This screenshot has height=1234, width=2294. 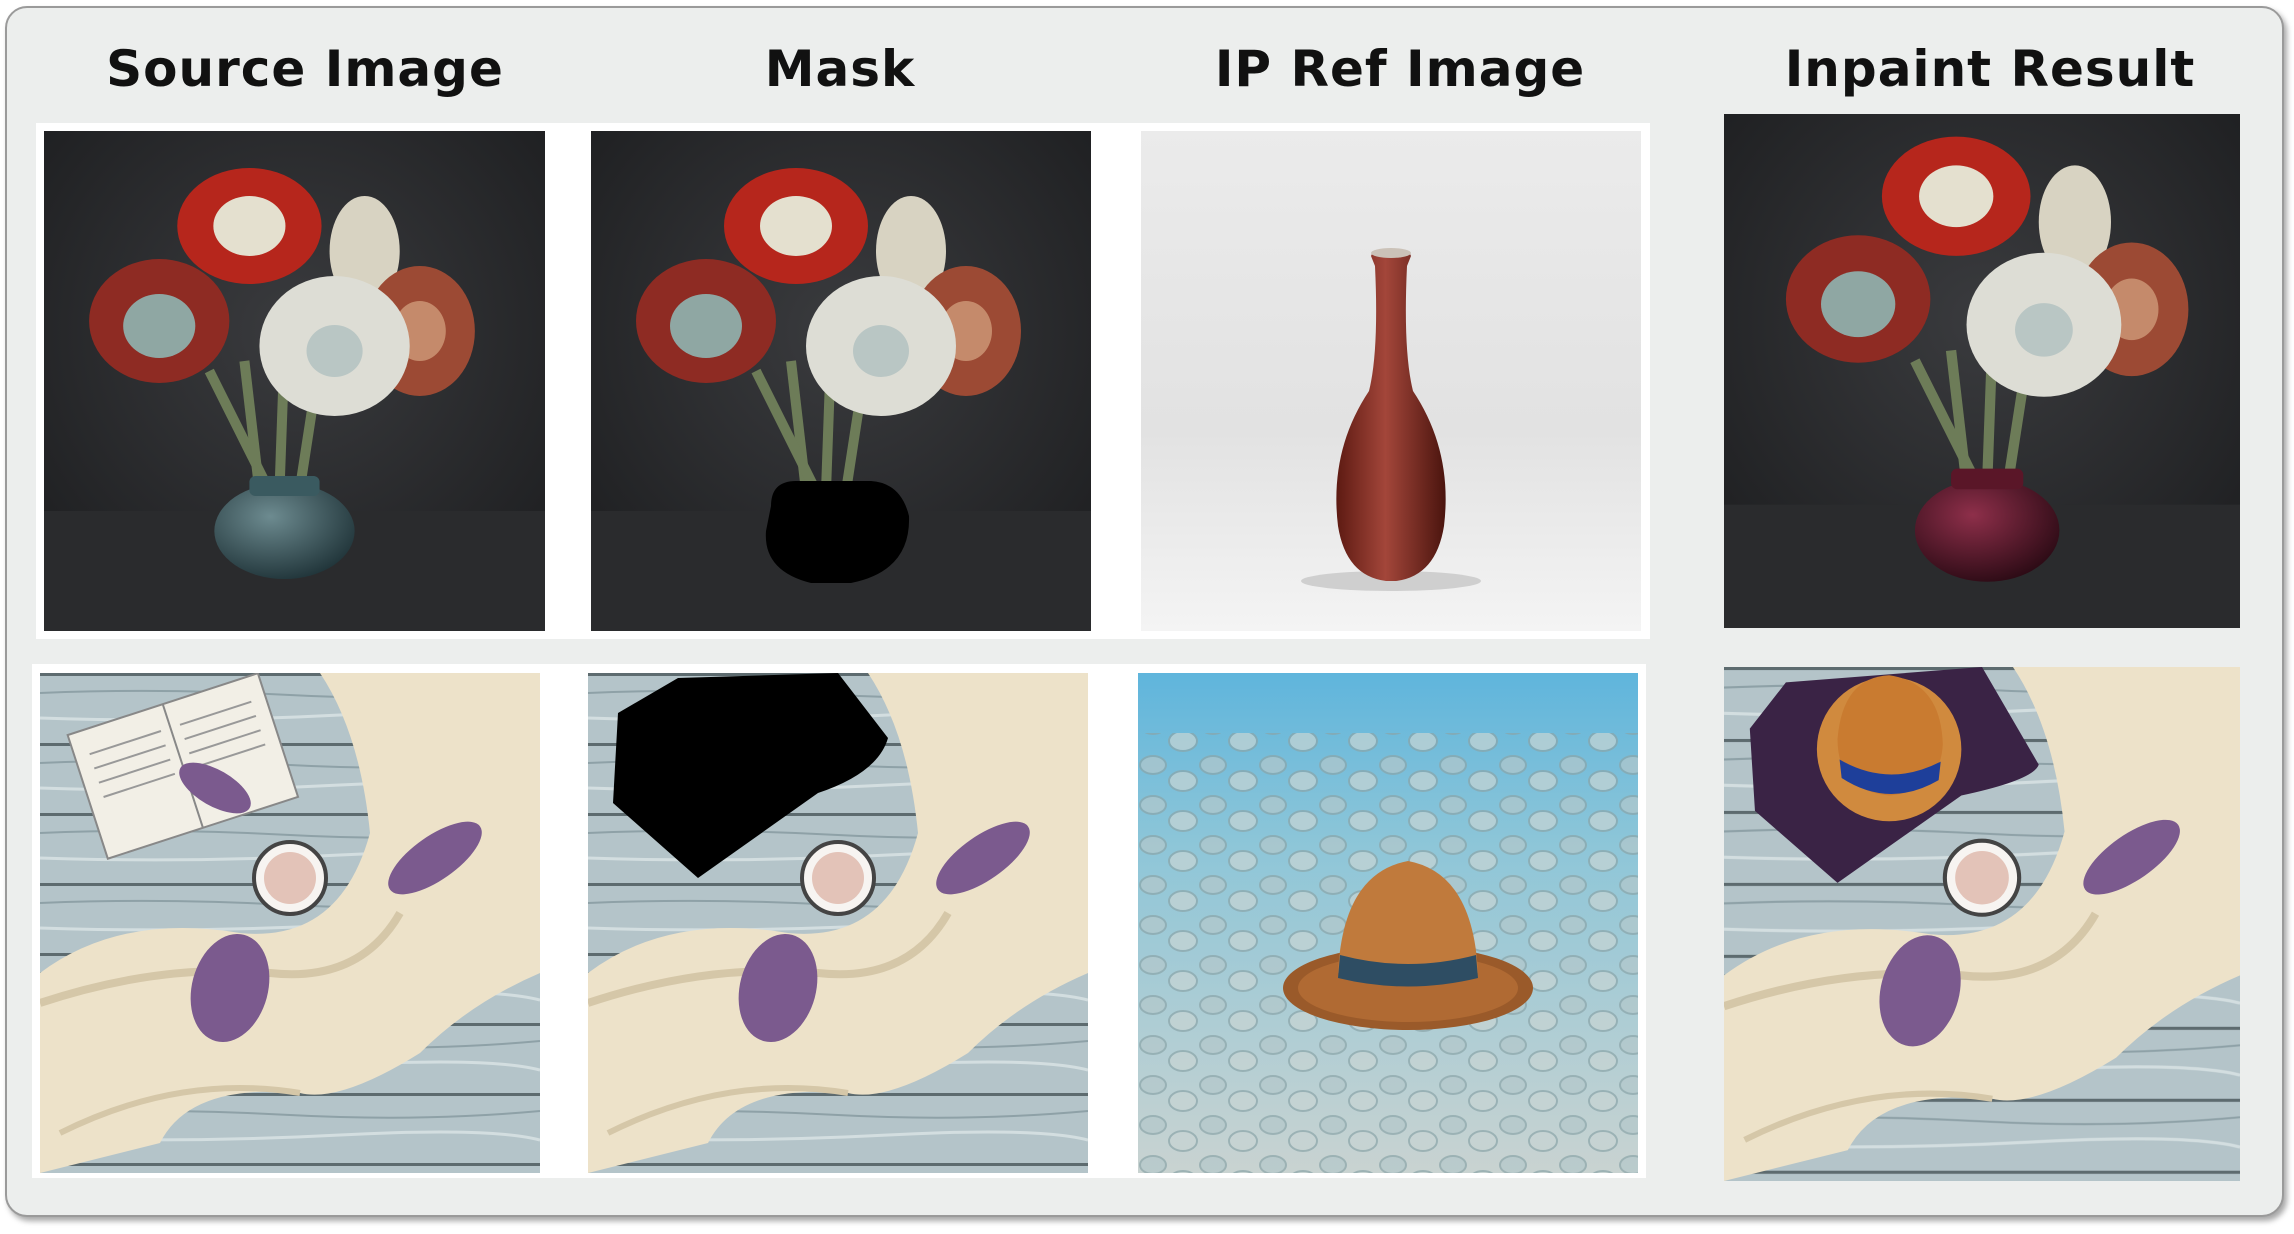 What do you see at coordinates (838, 923) in the screenshot?
I see `row2-mask-image` at bounding box center [838, 923].